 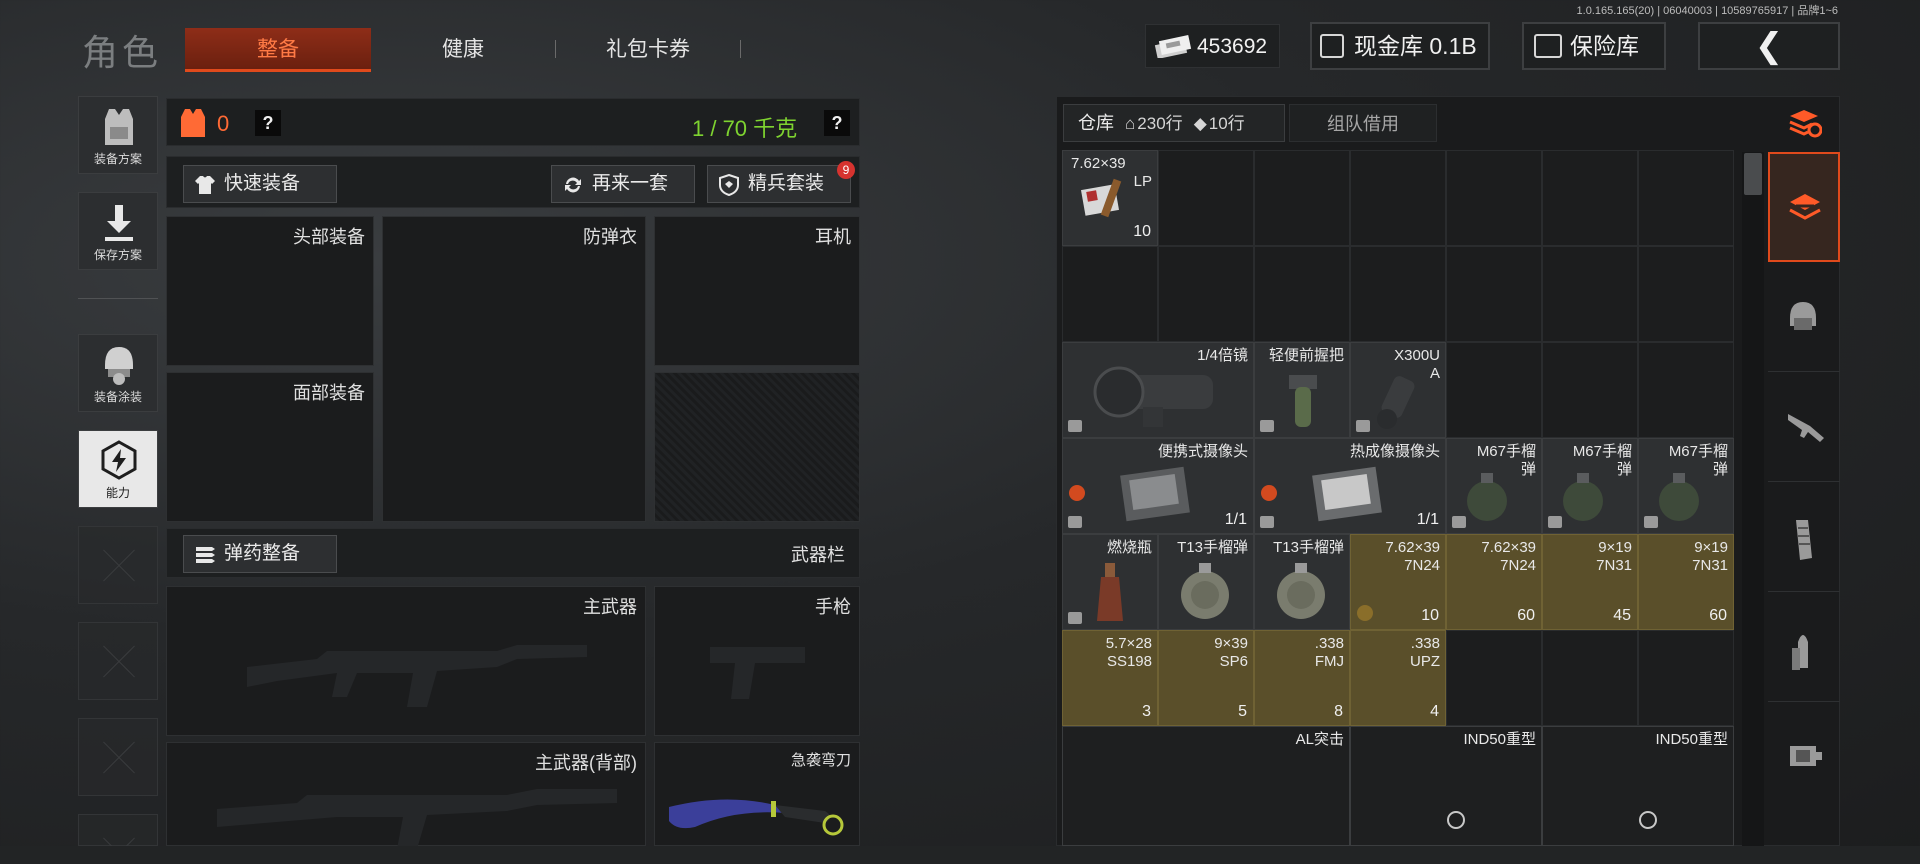 I want to click on sidebar-item-skin: 装备涂装, so click(x=118, y=373).